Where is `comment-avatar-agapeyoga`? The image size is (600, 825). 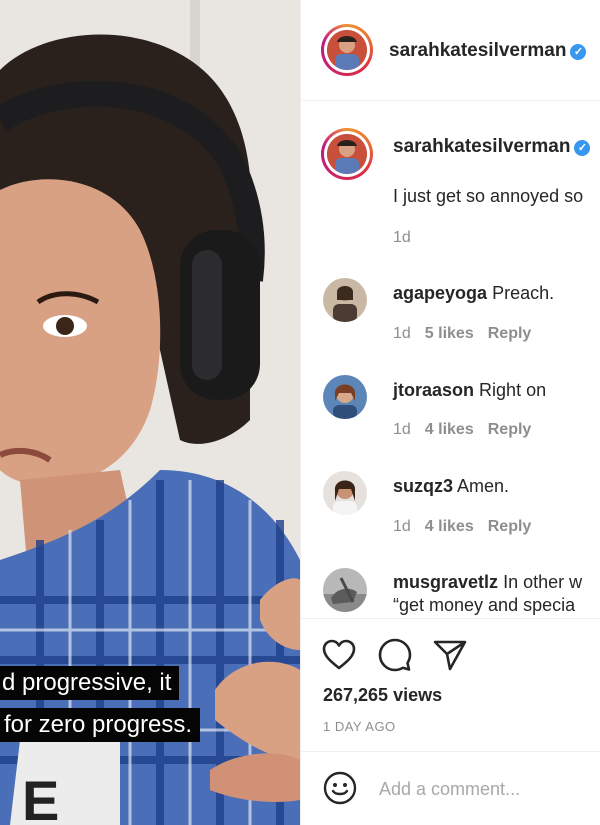 comment-avatar-agapeyoga is located at coordinates (345, 300).